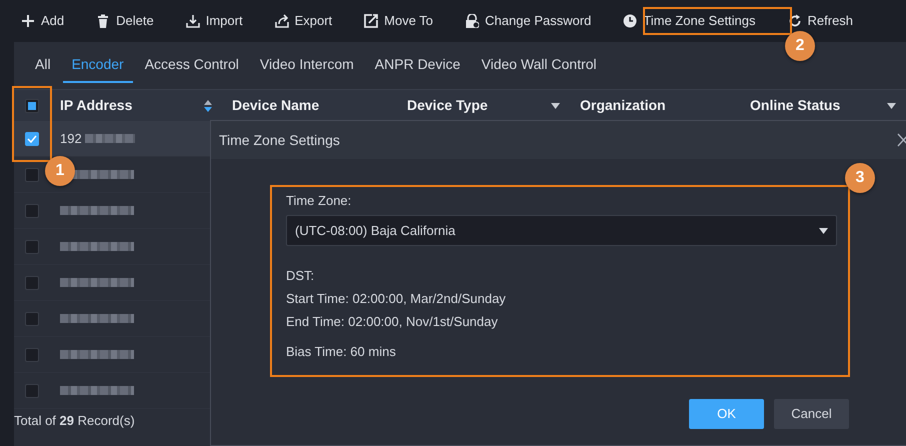 This screenshot has width=906, height=446. Describe the element at coordinates (689, 21) in the screenshot. I see `toolbar-button: Time Zone Settings` at that location.